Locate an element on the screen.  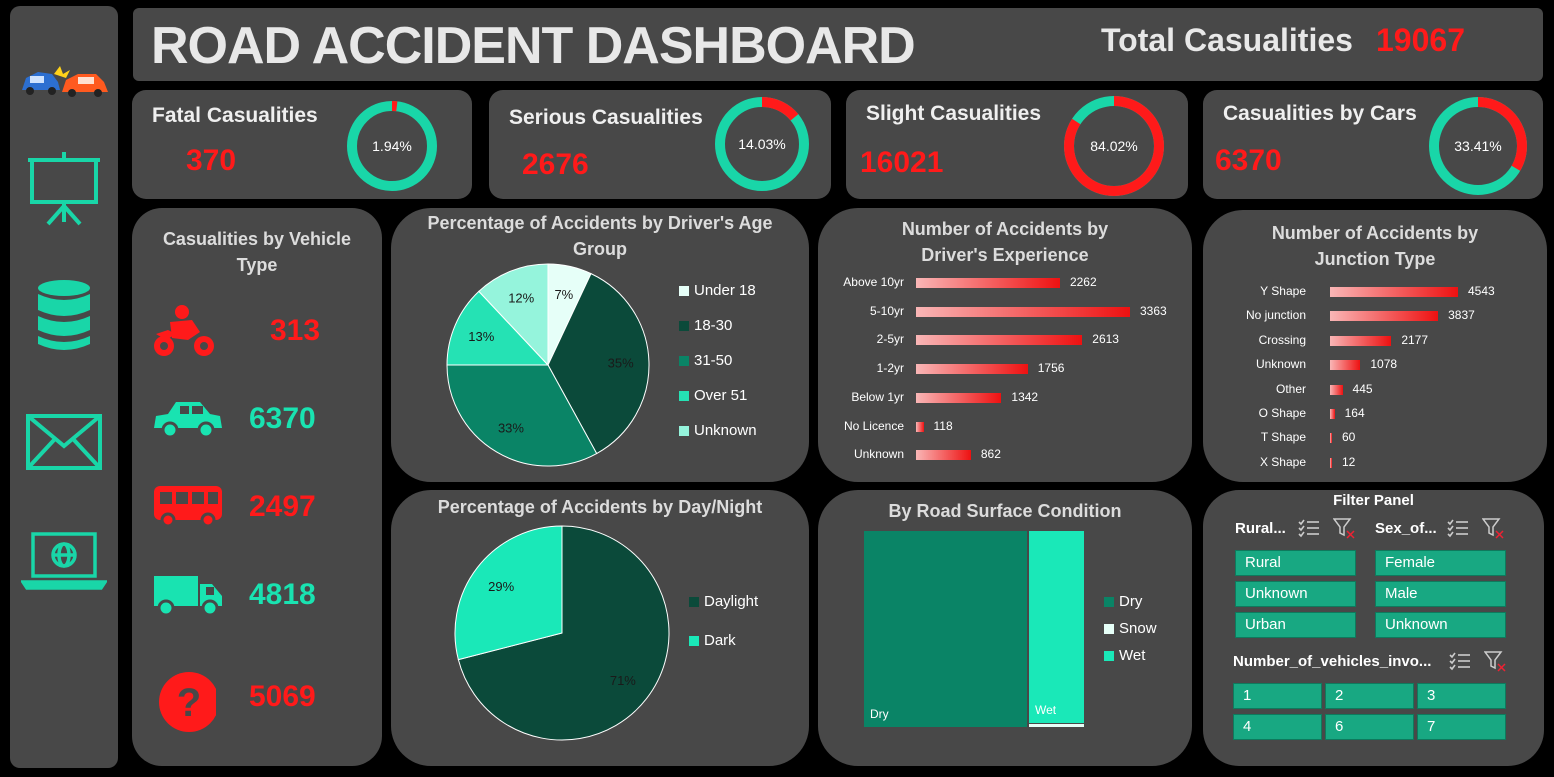
mail-icon is located at coordinates (64, 442).